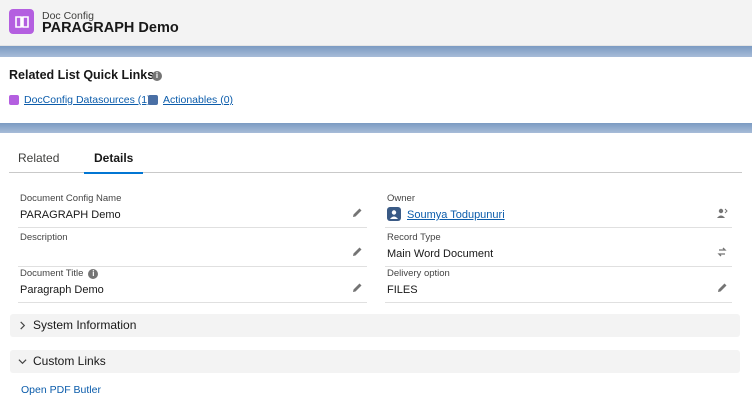 The image size is (752, 404). What do you see at coordinates (59, 273) in the screenshot?
I see `field-label: Document Title i` at bounding box center [59, 273].